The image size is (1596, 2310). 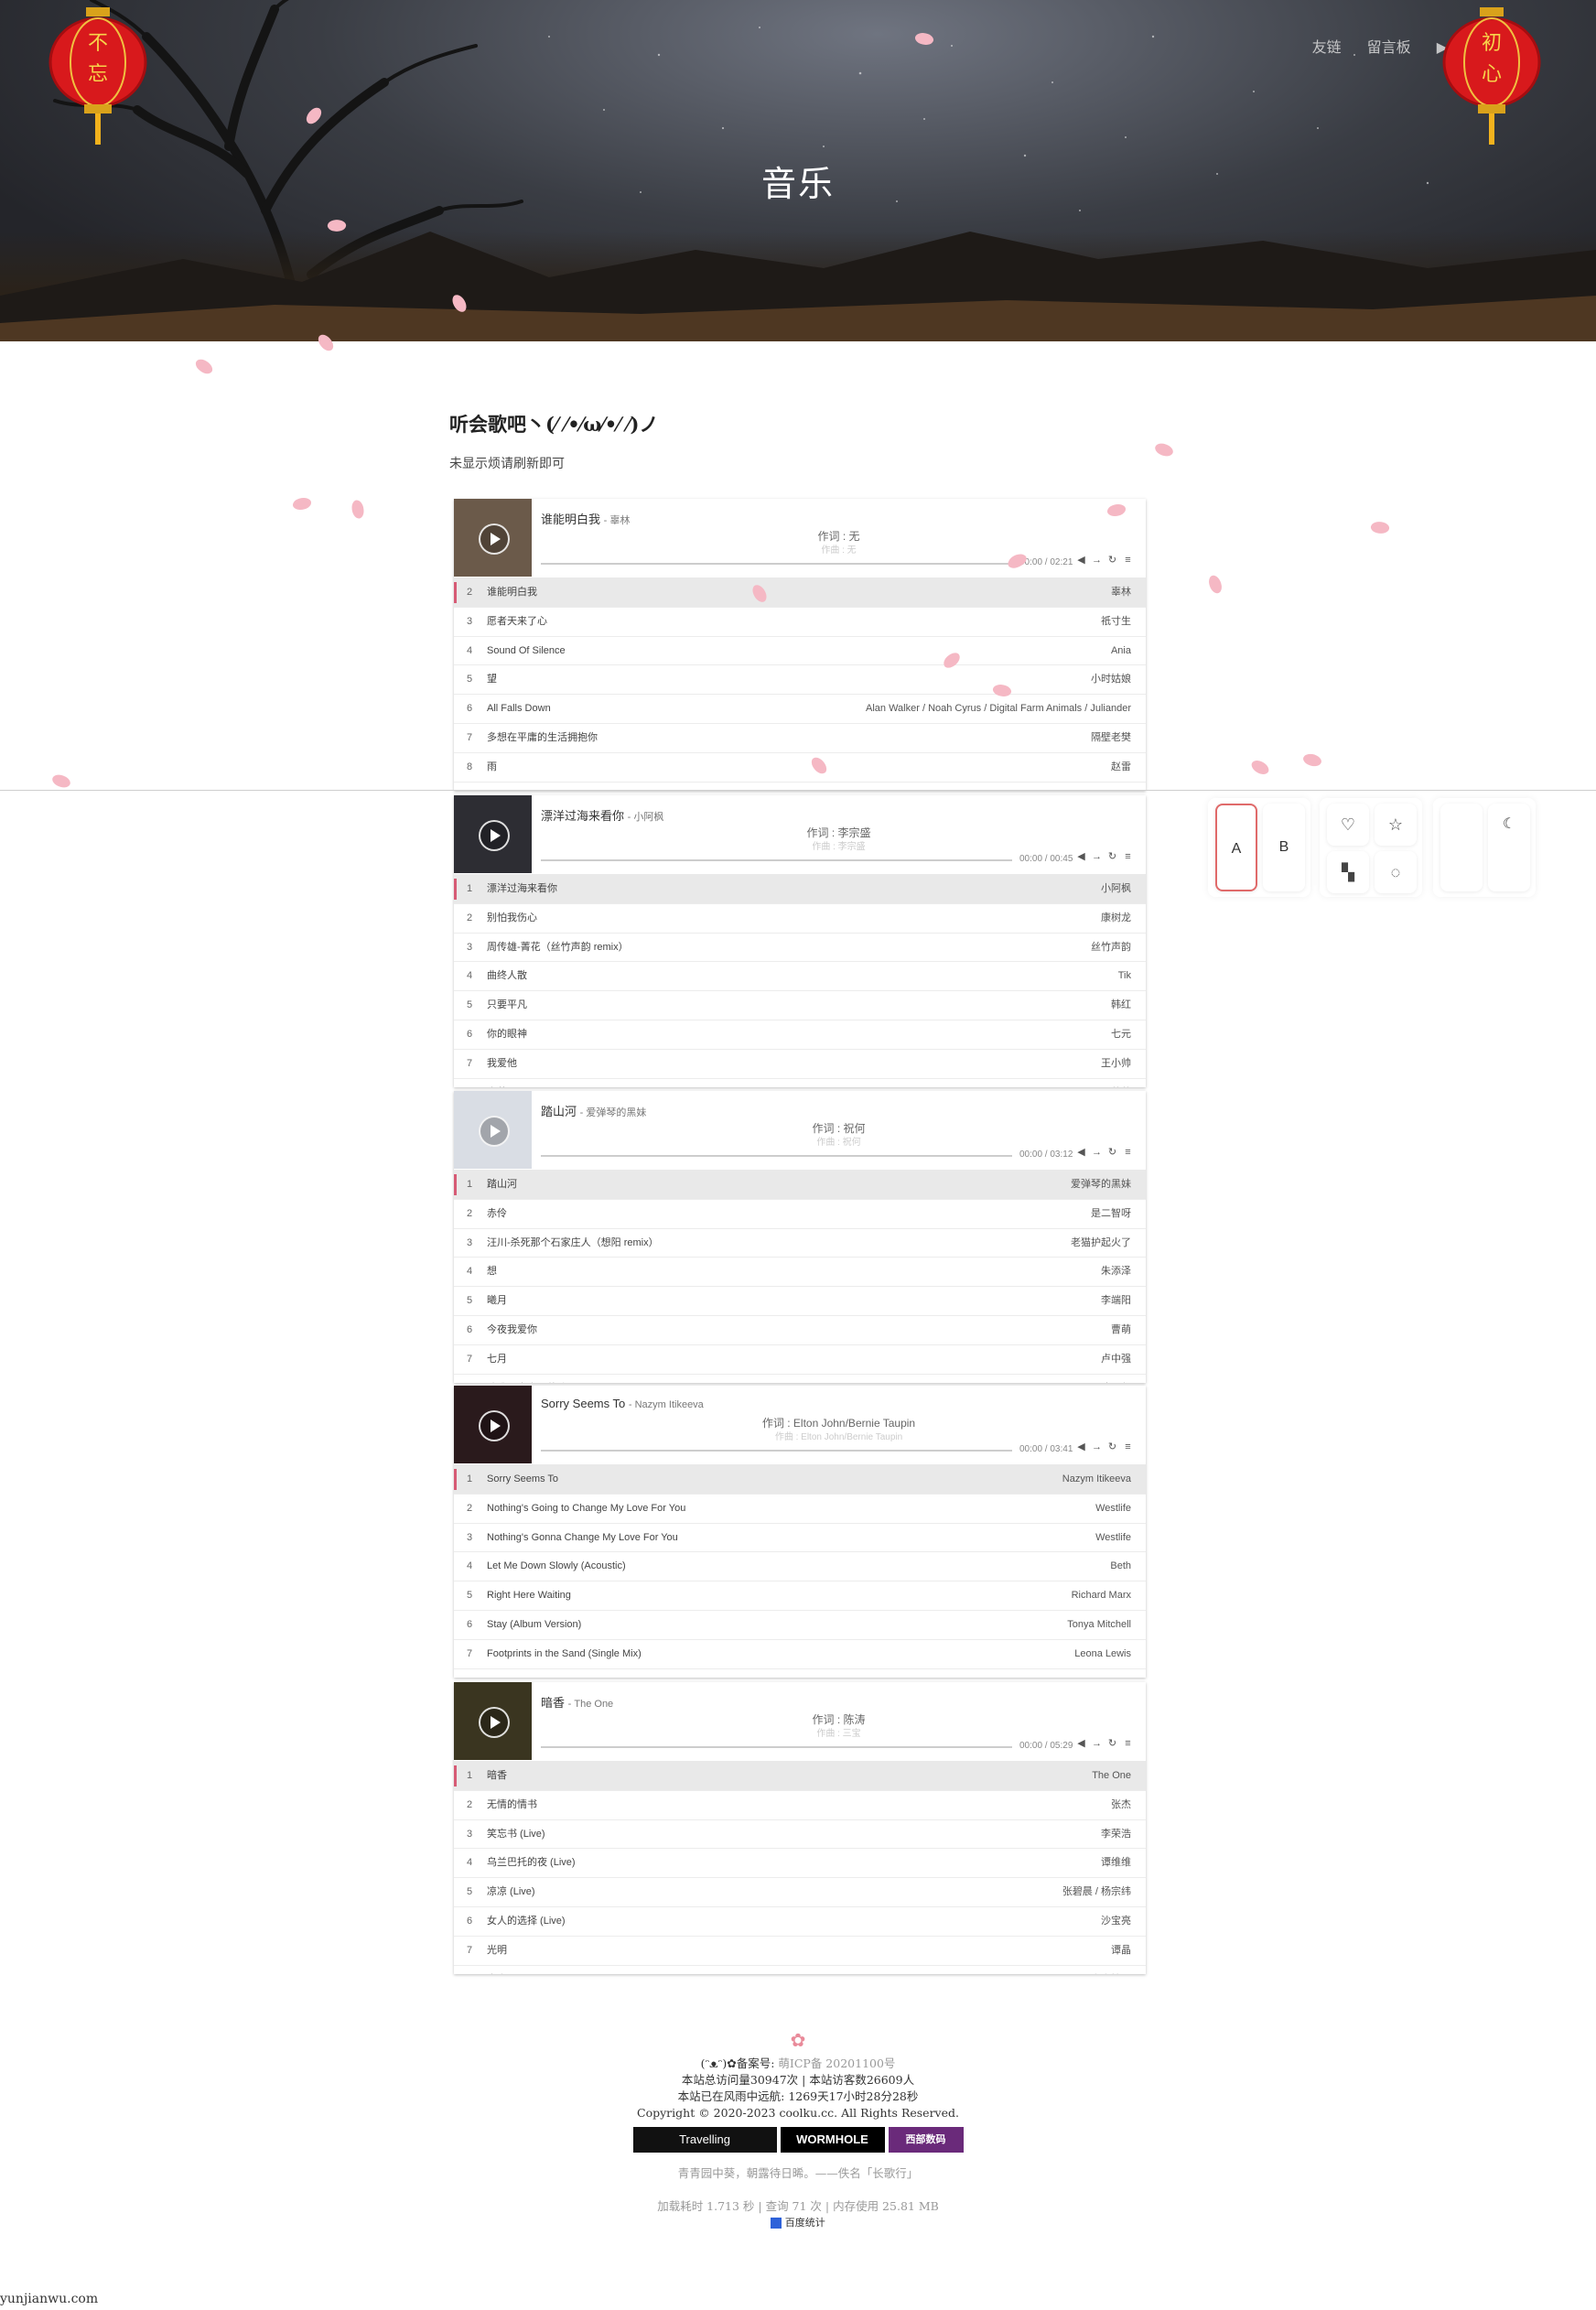 What do you see at coordinates (800, 1185) in the screenshot?
I see `playlist-item: 1 踏山河 爱弹琴的黑妹` at bounding box center [800, 1185].